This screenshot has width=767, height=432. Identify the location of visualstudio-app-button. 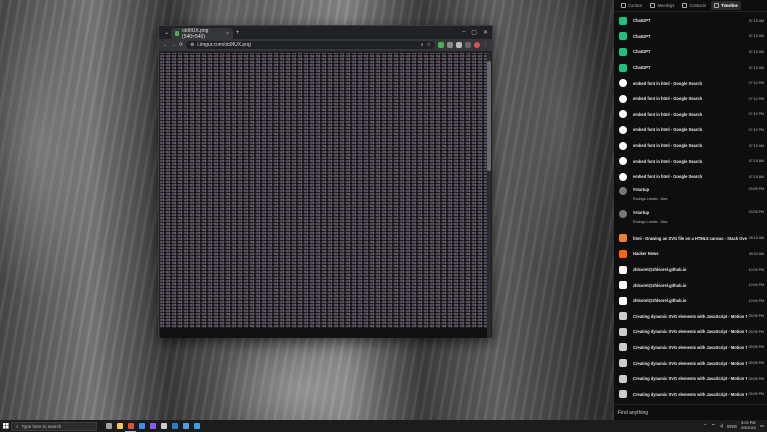
(152, 426).